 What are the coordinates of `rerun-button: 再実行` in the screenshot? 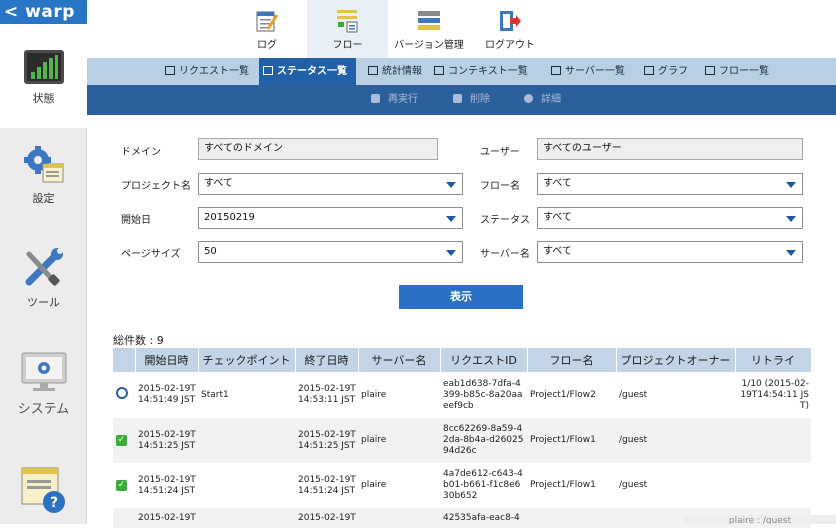 It's located at (394, 100).